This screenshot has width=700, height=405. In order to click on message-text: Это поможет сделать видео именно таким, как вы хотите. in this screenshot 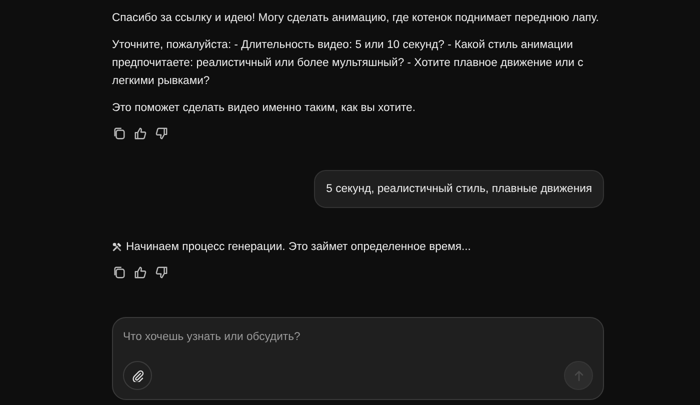, I will do `click(264, 108)`.